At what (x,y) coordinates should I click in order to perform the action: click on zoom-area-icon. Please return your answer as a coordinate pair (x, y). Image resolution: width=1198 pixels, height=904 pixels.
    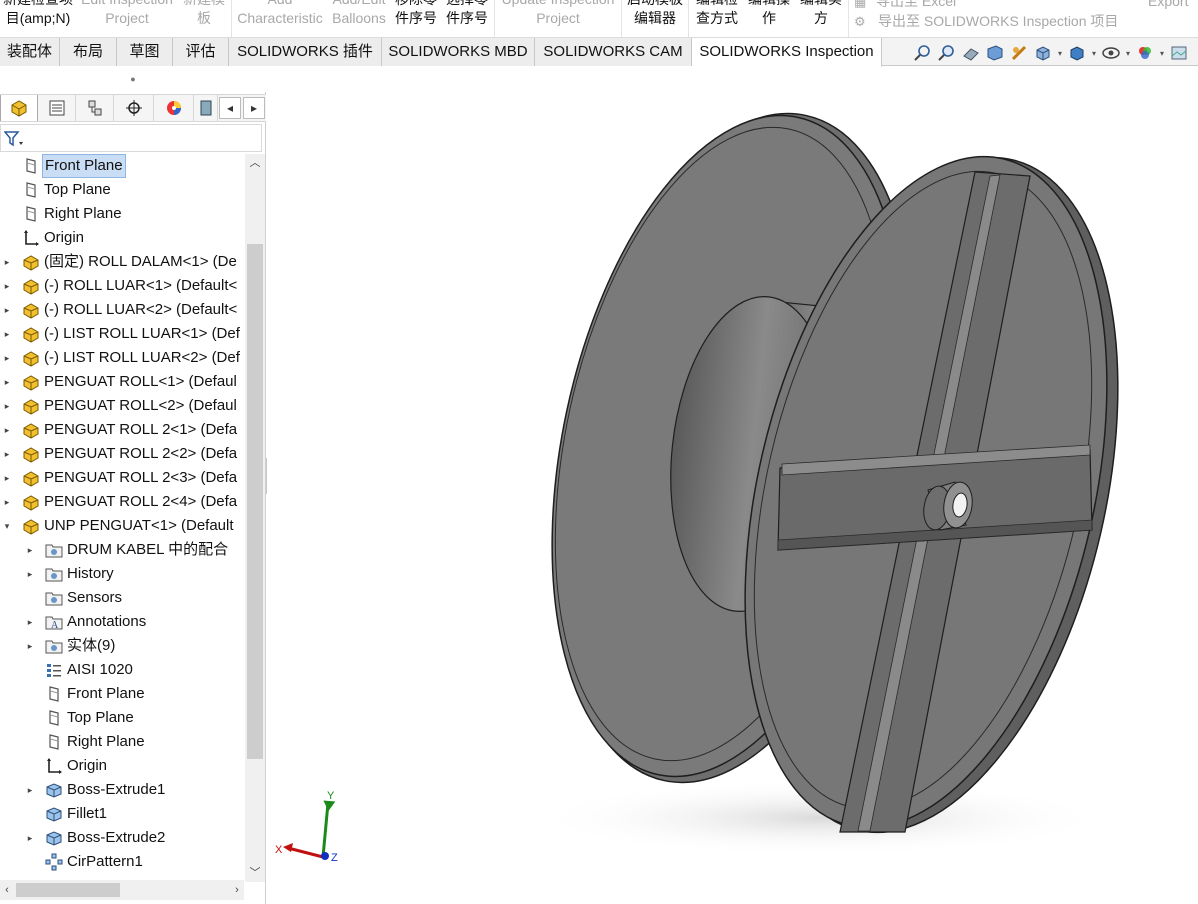
    Looking at the image, I should click on (947, 53).